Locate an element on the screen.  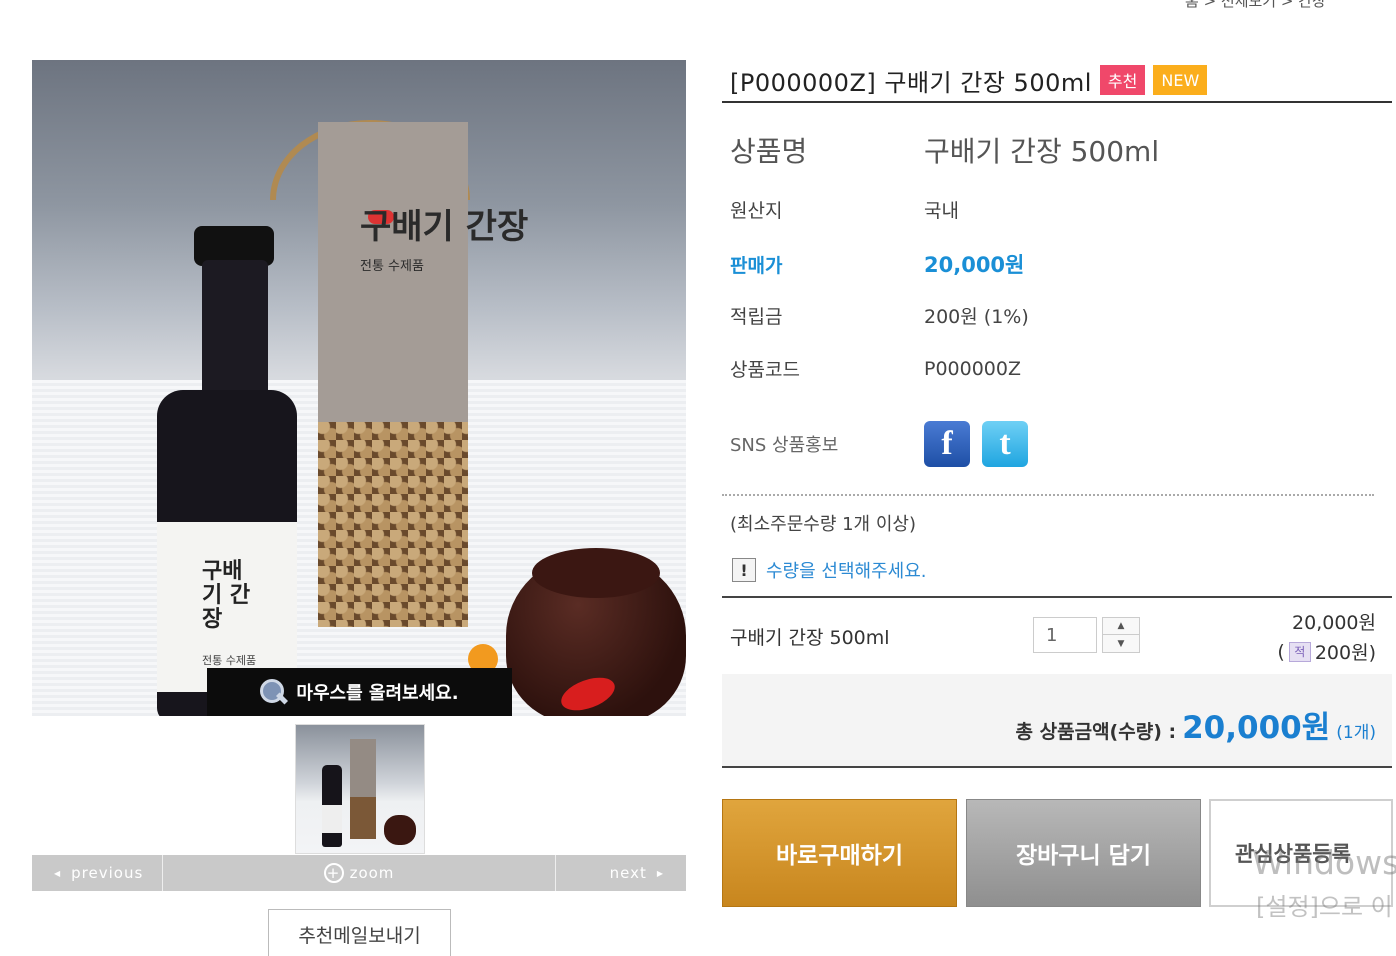
breadcrumb: 홈 > 전체보기 > 간장 is located at coordinates (1255, 5).